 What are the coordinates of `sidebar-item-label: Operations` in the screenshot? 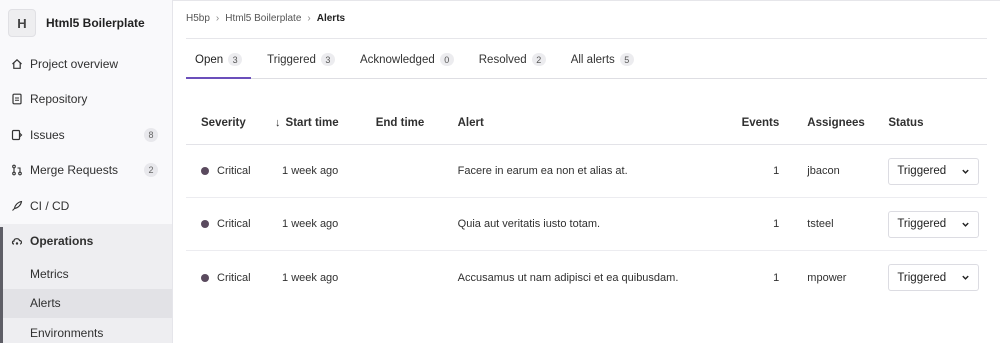 It's located at (62, 241).